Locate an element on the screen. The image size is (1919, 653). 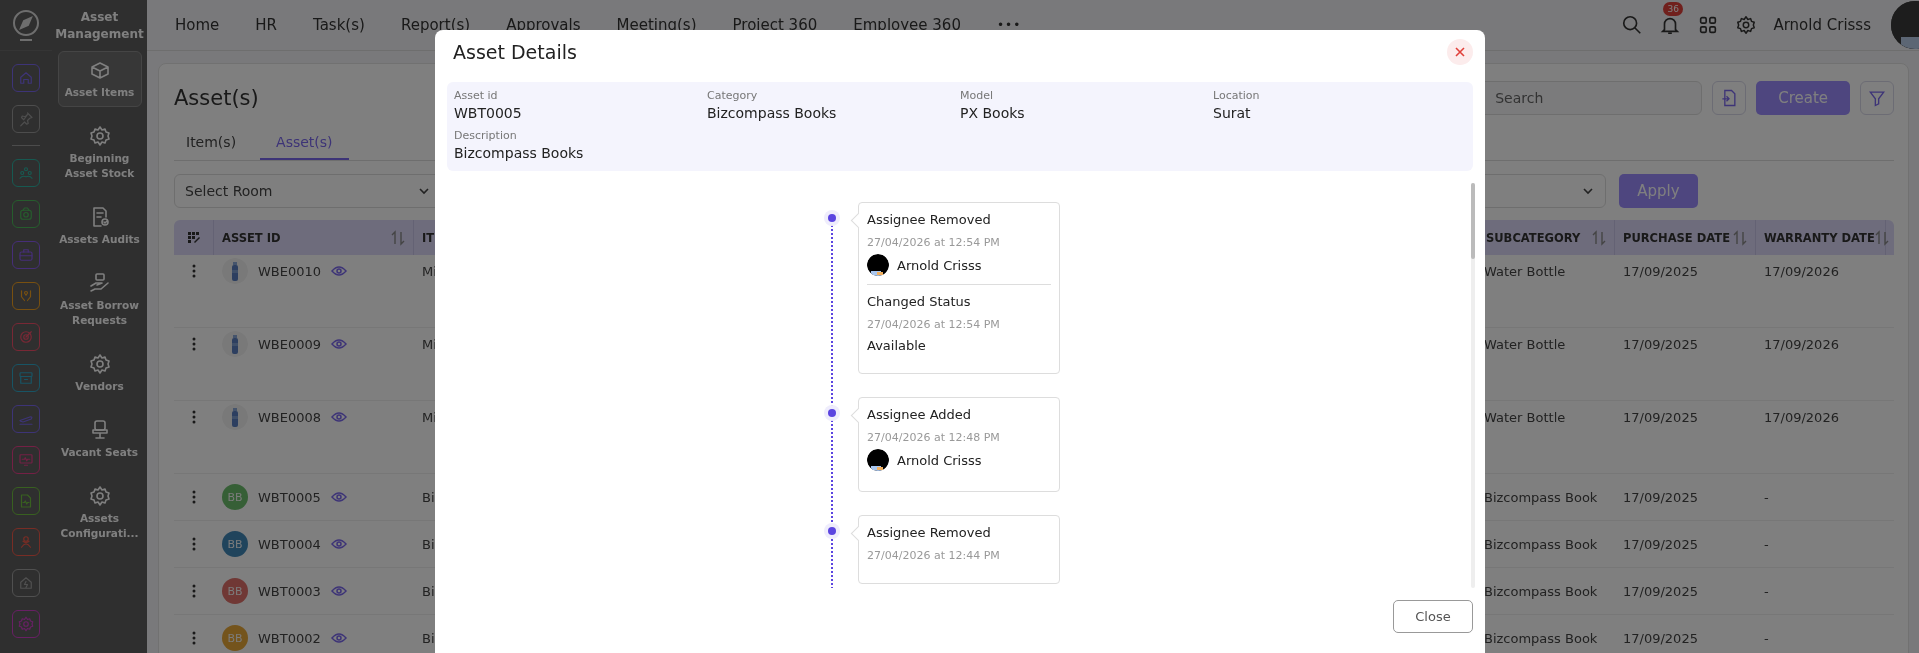
activity-time: 27/04/2026 at 12:44 PM is located at coordinates (934, 555).